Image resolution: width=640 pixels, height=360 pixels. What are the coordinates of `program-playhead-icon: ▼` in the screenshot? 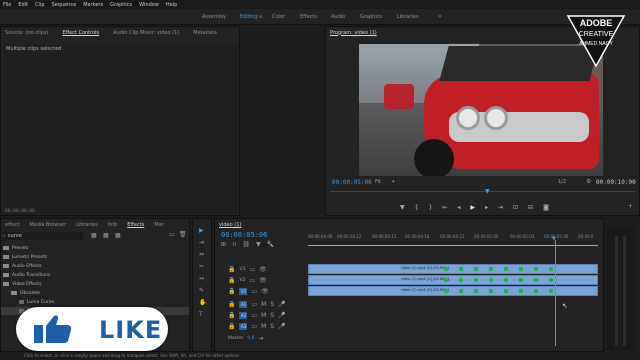 It's located at (487, 191).